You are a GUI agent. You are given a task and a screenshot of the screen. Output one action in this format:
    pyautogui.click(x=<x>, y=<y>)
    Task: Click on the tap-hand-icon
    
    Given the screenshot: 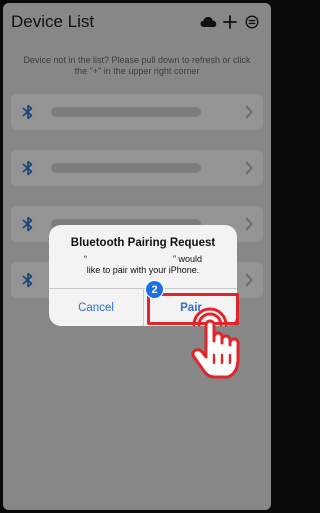 What is the action you would take?
    pyautogui.click(x=215, y=343)
    